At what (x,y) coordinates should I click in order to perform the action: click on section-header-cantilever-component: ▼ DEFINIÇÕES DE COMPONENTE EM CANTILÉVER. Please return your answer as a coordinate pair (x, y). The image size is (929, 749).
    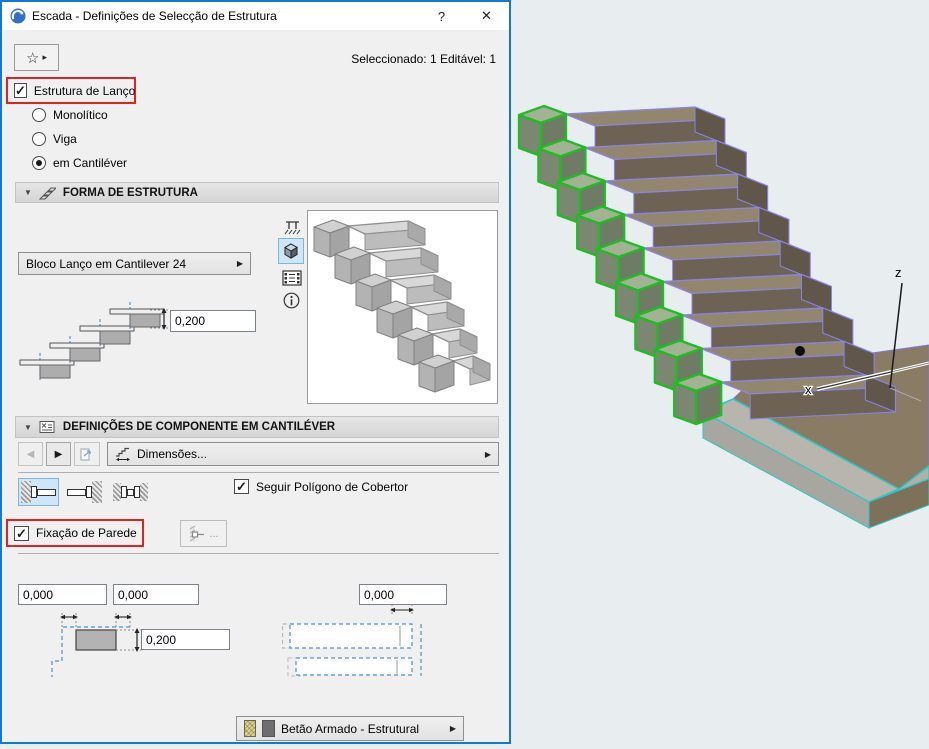
    Looking at the image, I should click on (257, 427).